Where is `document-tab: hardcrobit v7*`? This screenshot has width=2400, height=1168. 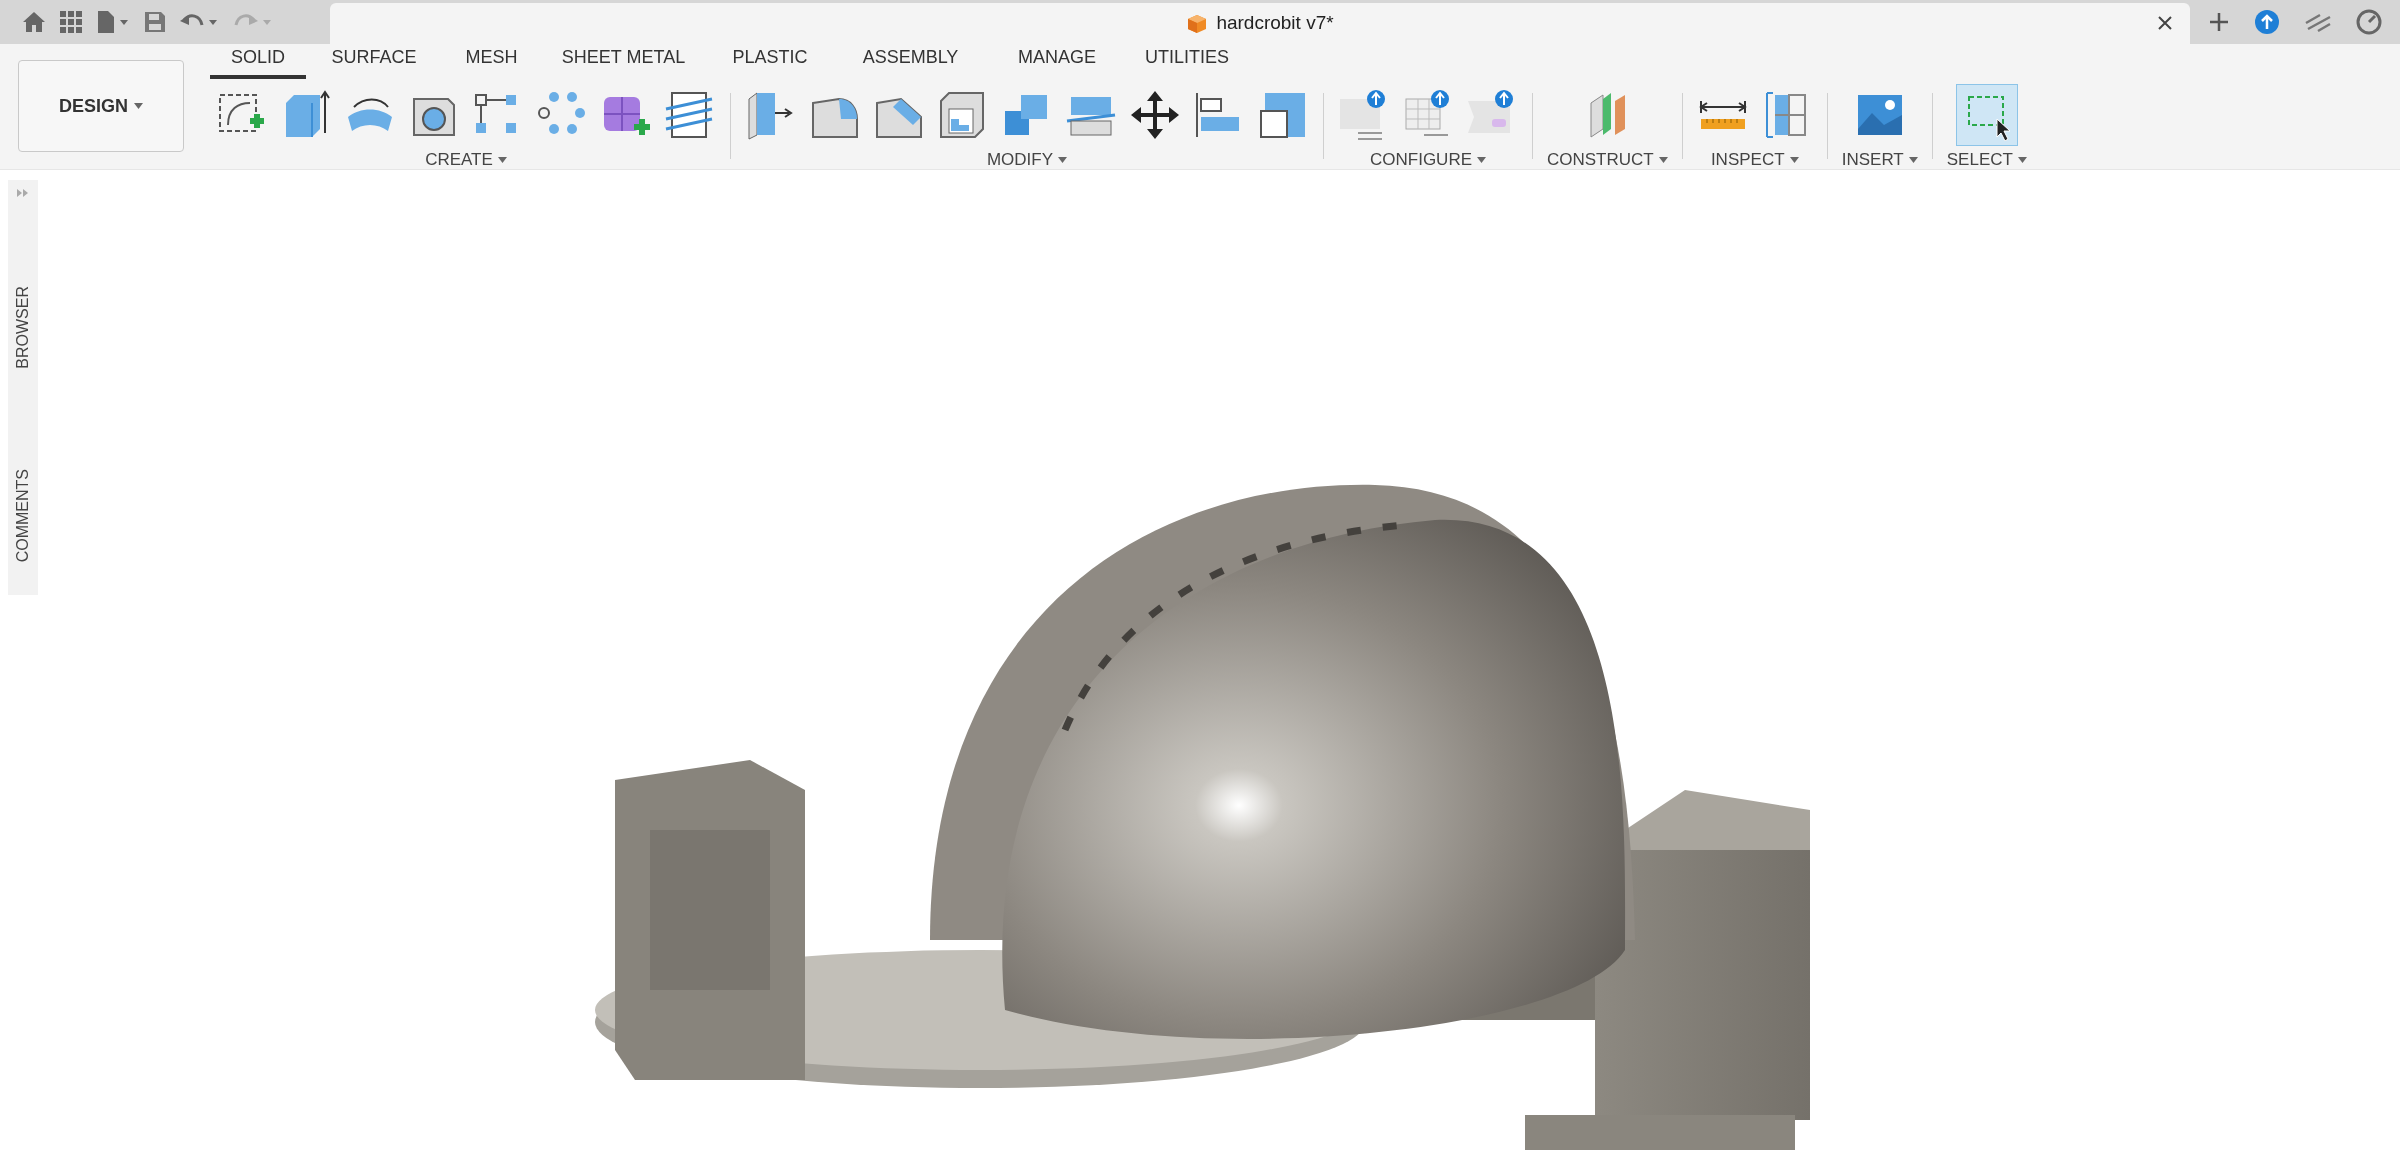 document-tab: hardcrobit v7* is located at coordinates (1260, 23).